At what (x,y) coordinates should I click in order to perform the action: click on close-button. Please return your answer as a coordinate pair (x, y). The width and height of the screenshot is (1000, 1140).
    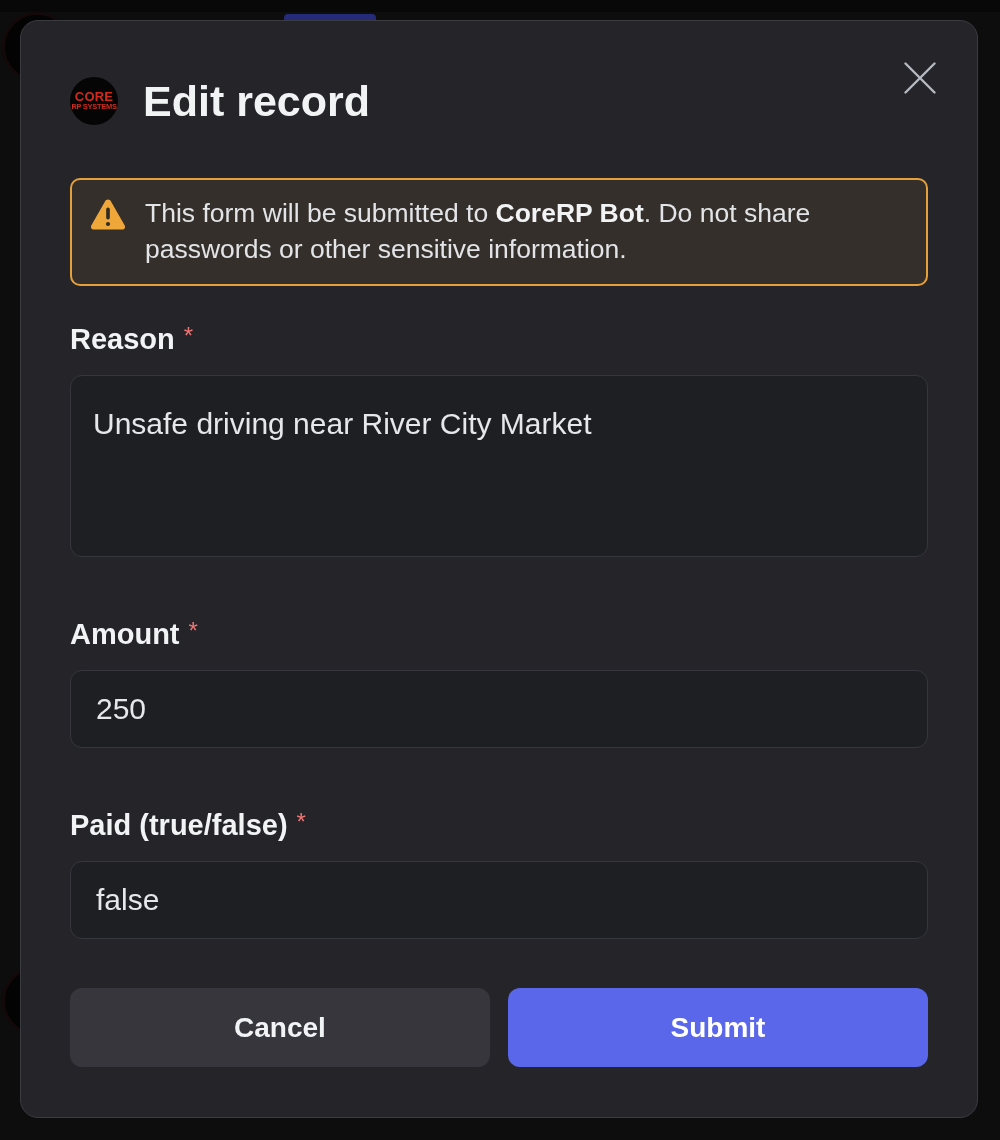
    Looking at the image, I should click on (920, 78).